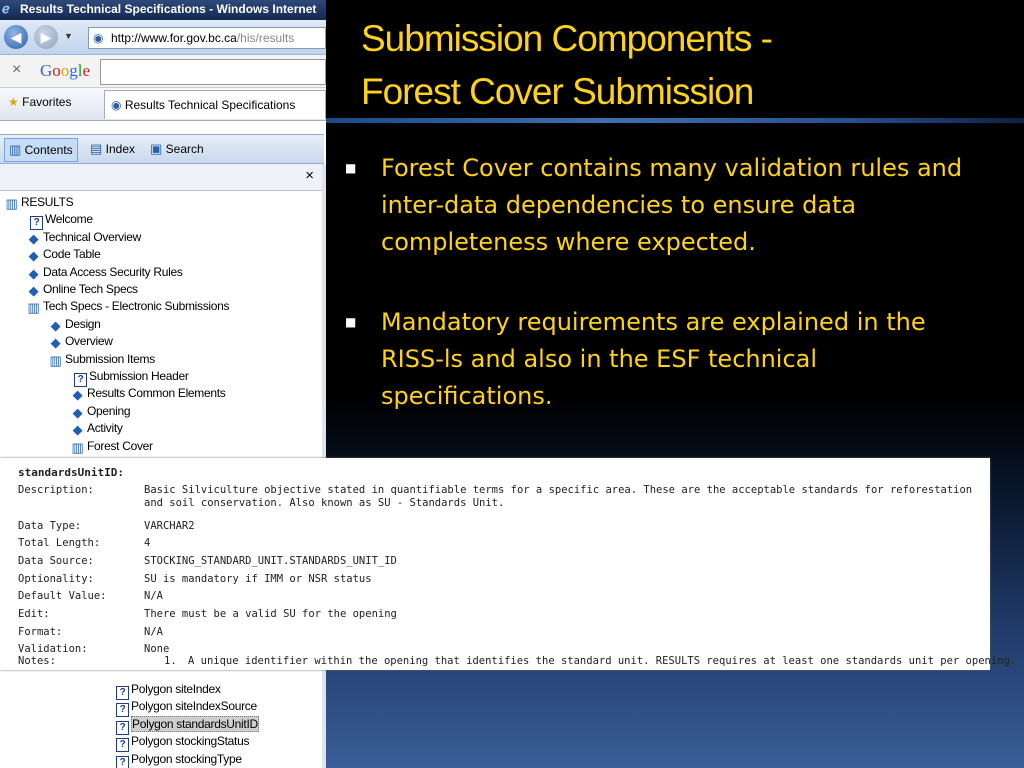 This screenshot has height=768, width=1024. What do you see at coordinates (161, 177) in the screenshot?
I see `pane-header: ×` at bounding box center [161, 177].